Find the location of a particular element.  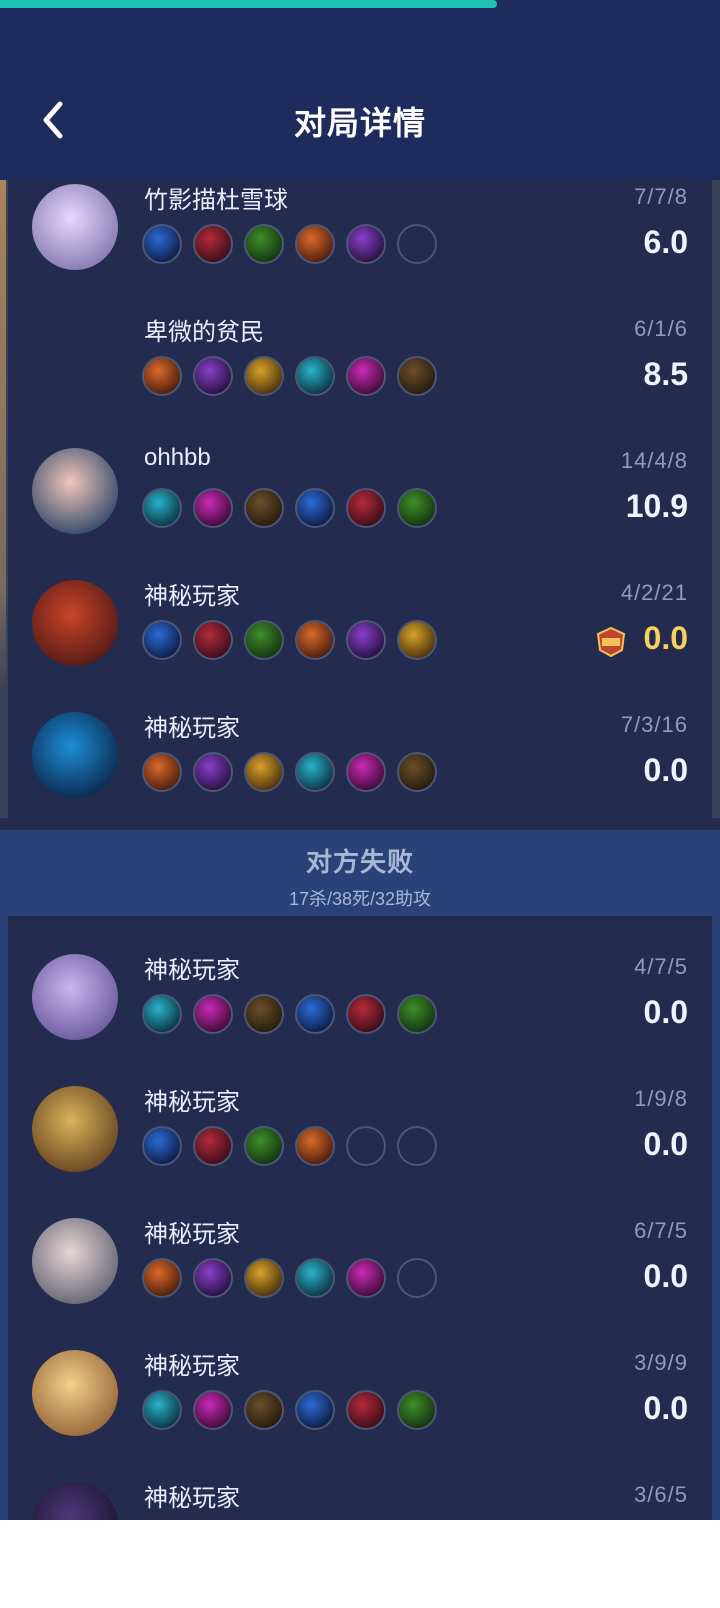

player-row: 神秘玩家 4/2/21 0.0 is located at coordinates (360, 641).